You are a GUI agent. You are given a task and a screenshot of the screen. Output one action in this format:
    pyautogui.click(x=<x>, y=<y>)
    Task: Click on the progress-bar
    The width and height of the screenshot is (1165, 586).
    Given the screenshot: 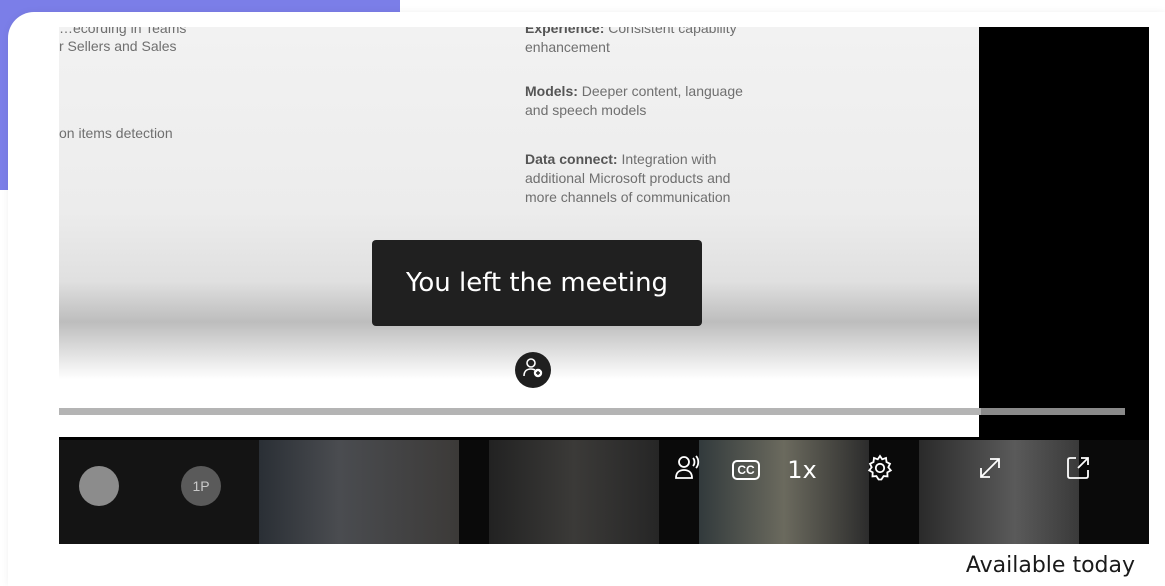 What is the action you would take?
    pyautogui.click(x=592, y=411)
    